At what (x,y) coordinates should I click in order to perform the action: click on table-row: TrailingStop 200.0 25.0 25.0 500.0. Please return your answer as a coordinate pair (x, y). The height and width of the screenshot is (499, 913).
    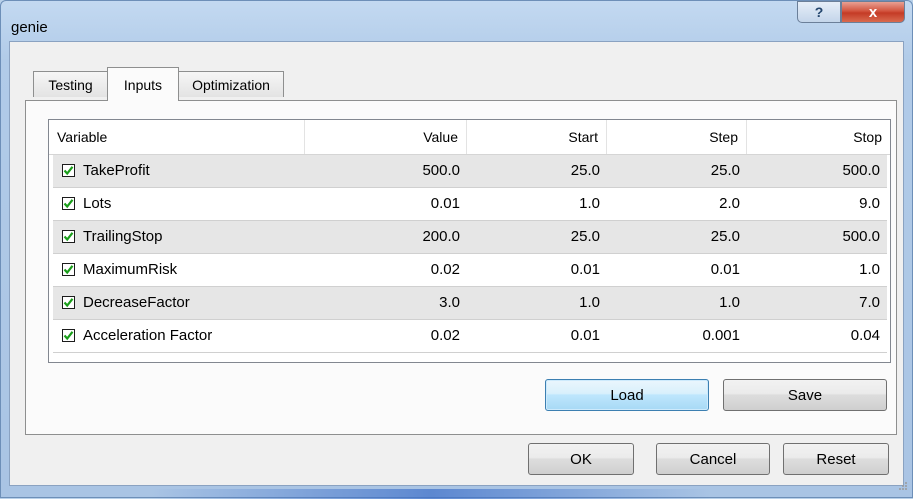
    Looking at the image, I should click on (470, 237).